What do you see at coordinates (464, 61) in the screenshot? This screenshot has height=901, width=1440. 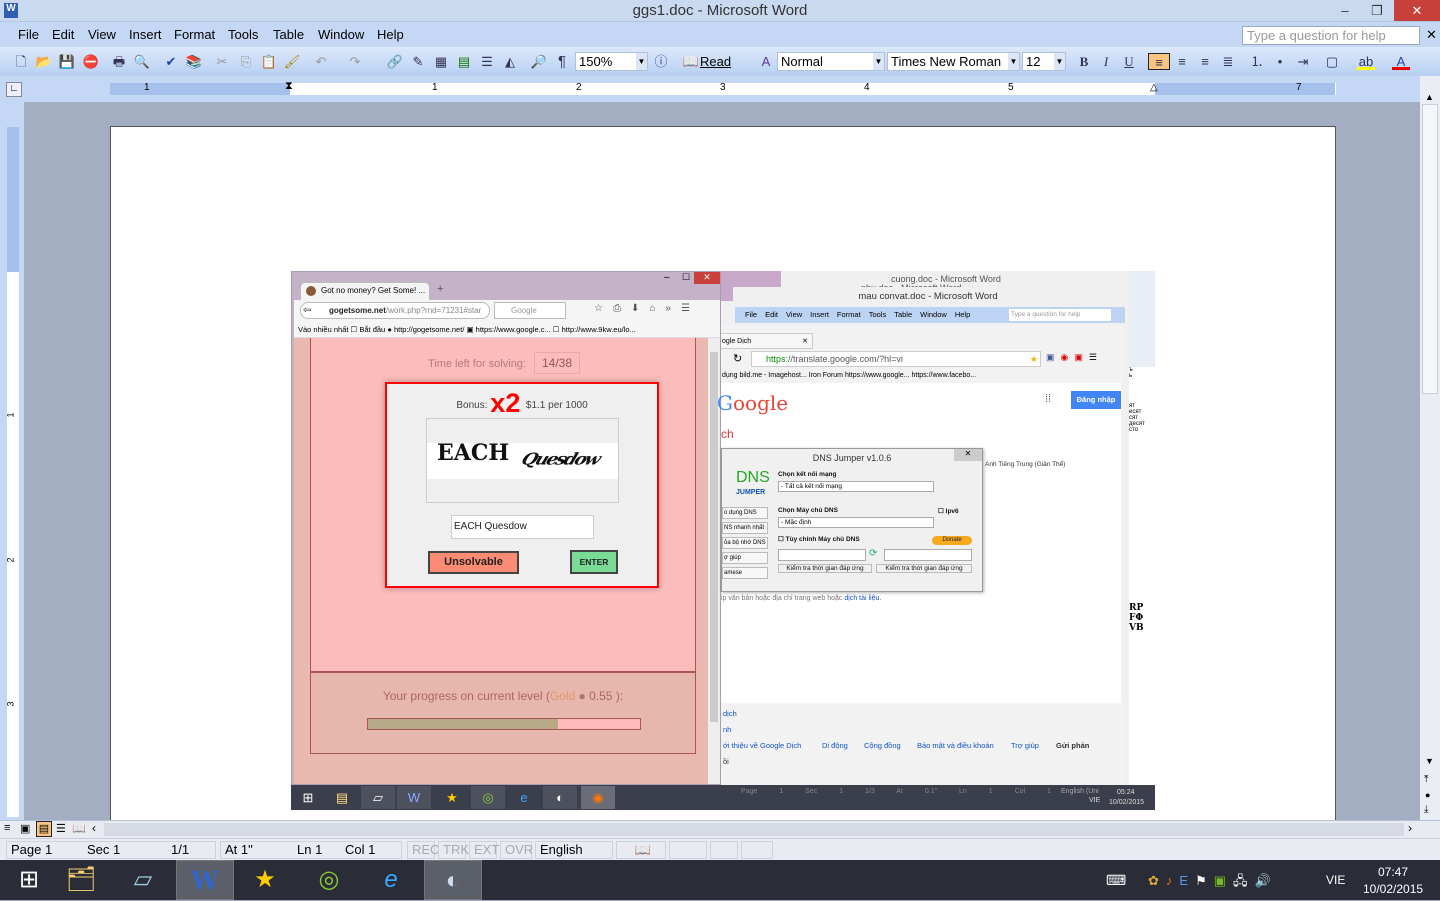 I see `excel-icon: ▤` at bounding box center [464, 61].